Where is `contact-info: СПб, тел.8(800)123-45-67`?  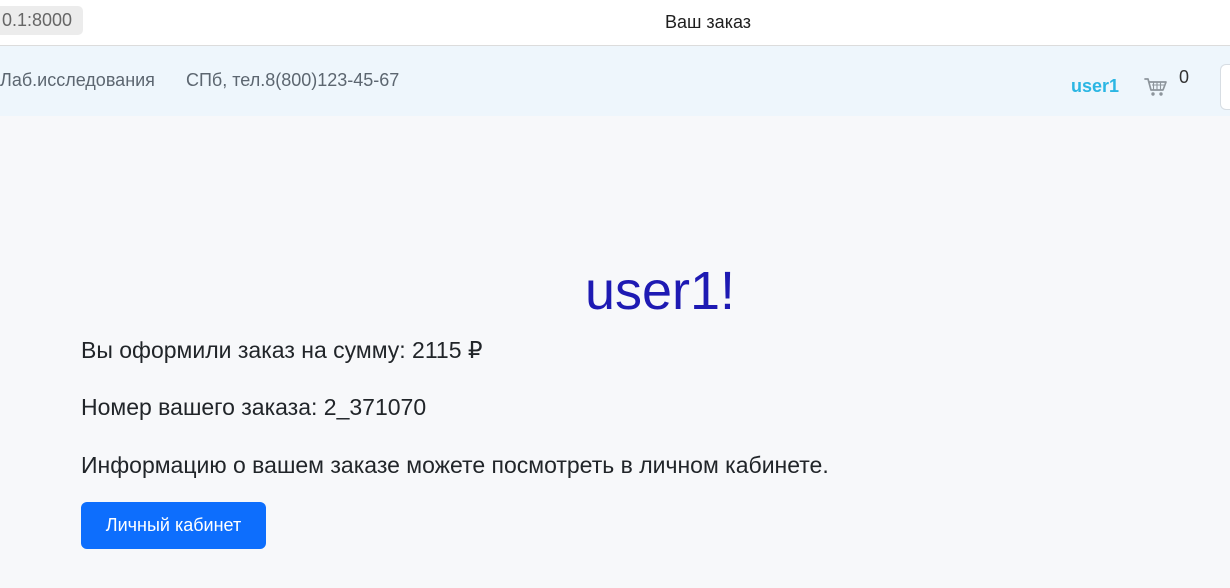 contact-info: СПб, тел.8(800)123-45-67 is located at coordinates (293, 80).